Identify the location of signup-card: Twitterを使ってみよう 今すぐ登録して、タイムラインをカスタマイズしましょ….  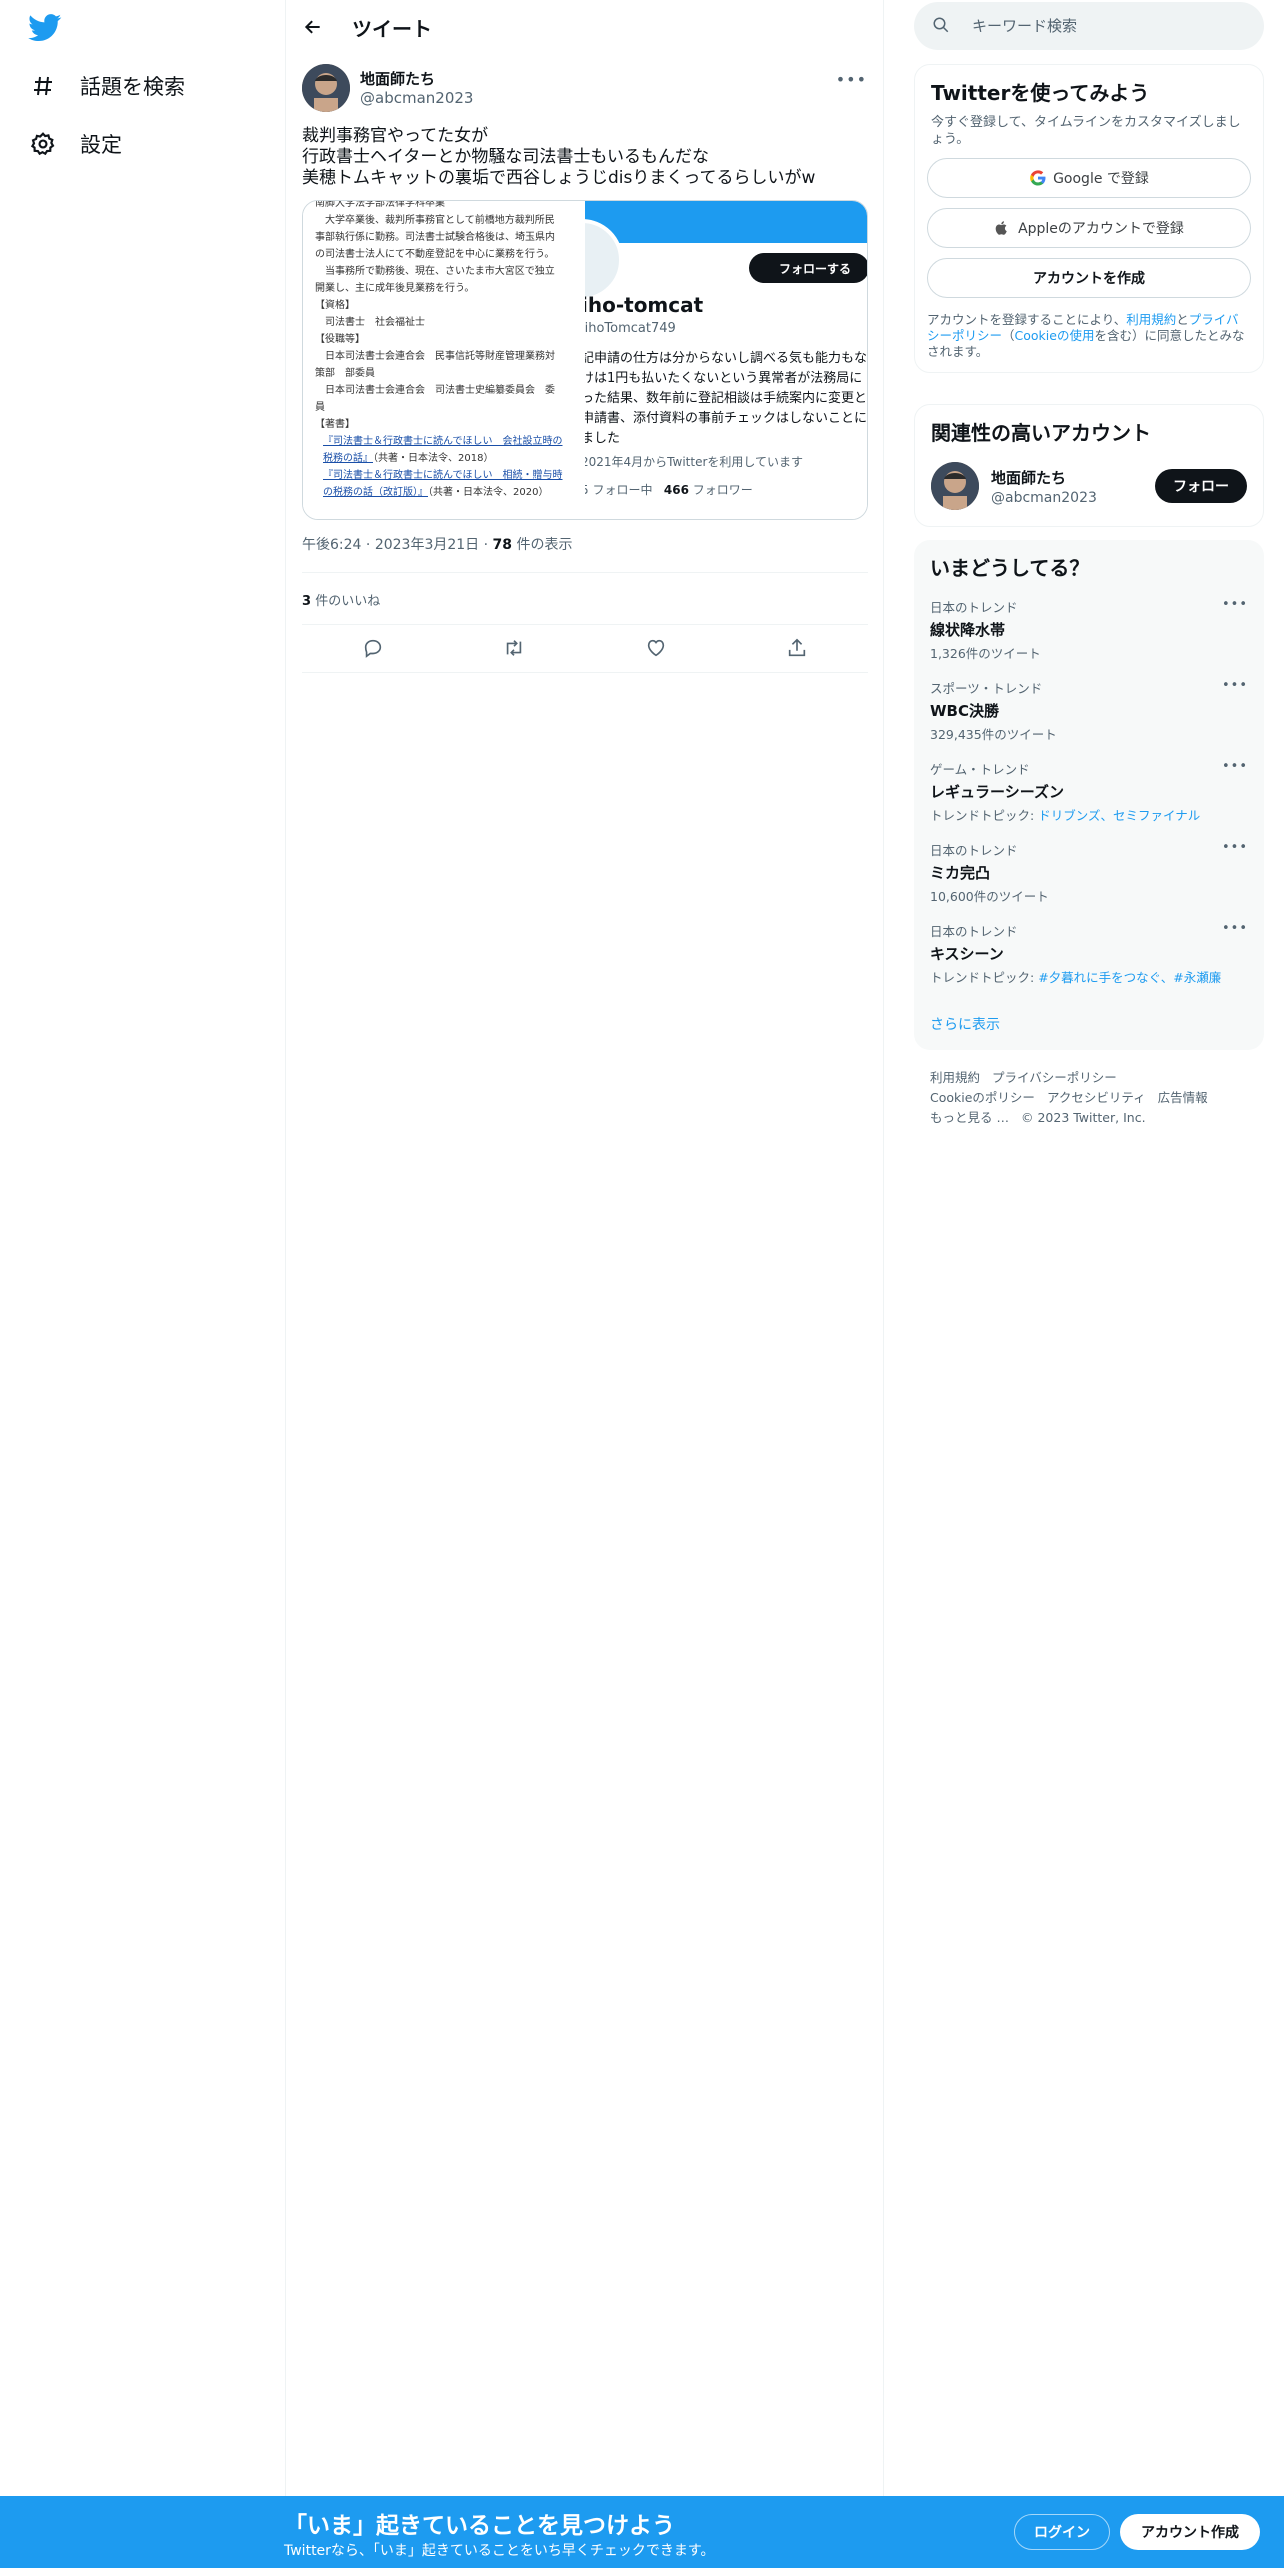
(1089, 218).